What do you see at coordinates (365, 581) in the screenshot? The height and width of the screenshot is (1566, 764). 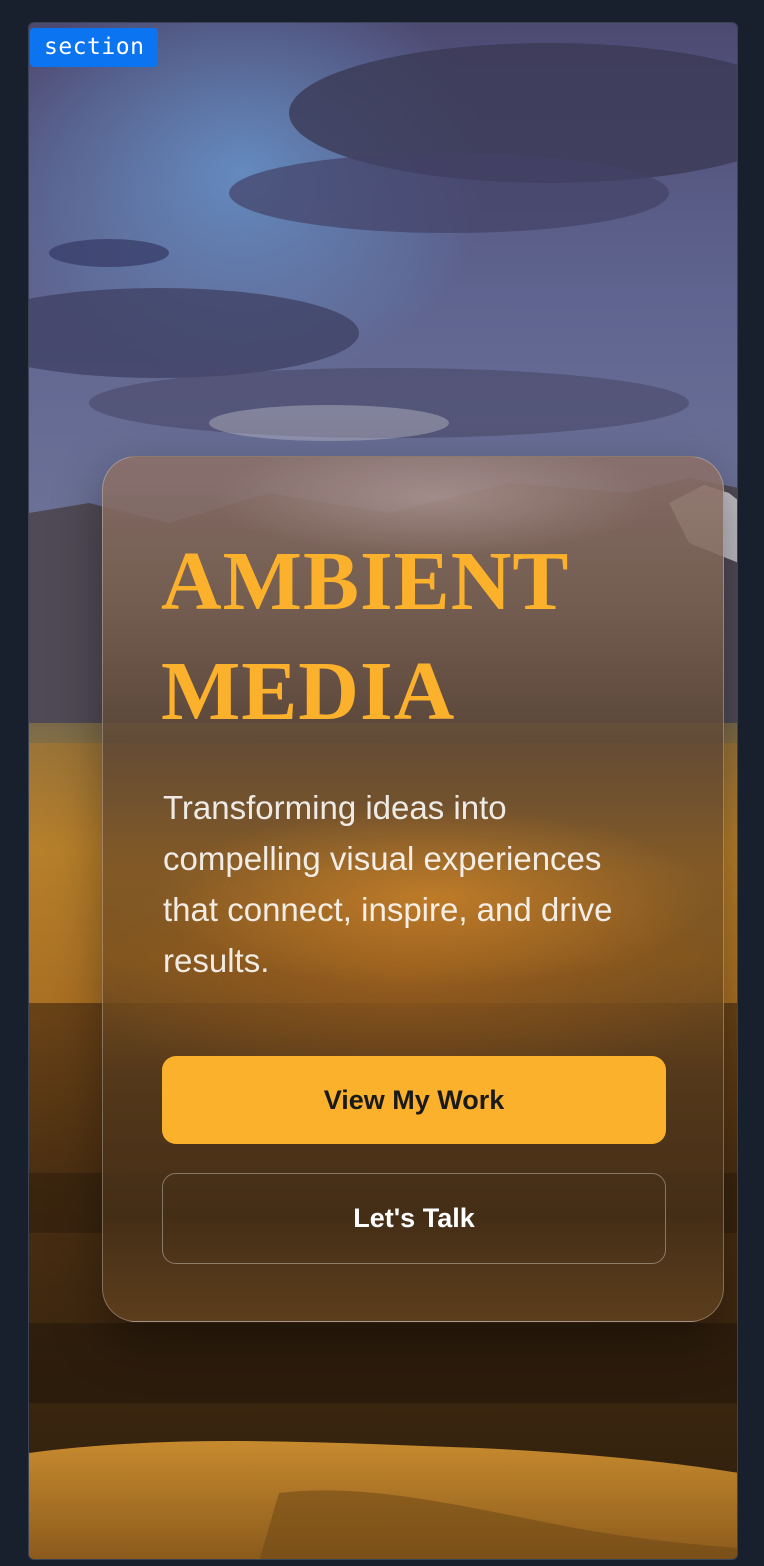 I see `hero-title-line-1: AMBIENT` at bounding box center [365, 581].